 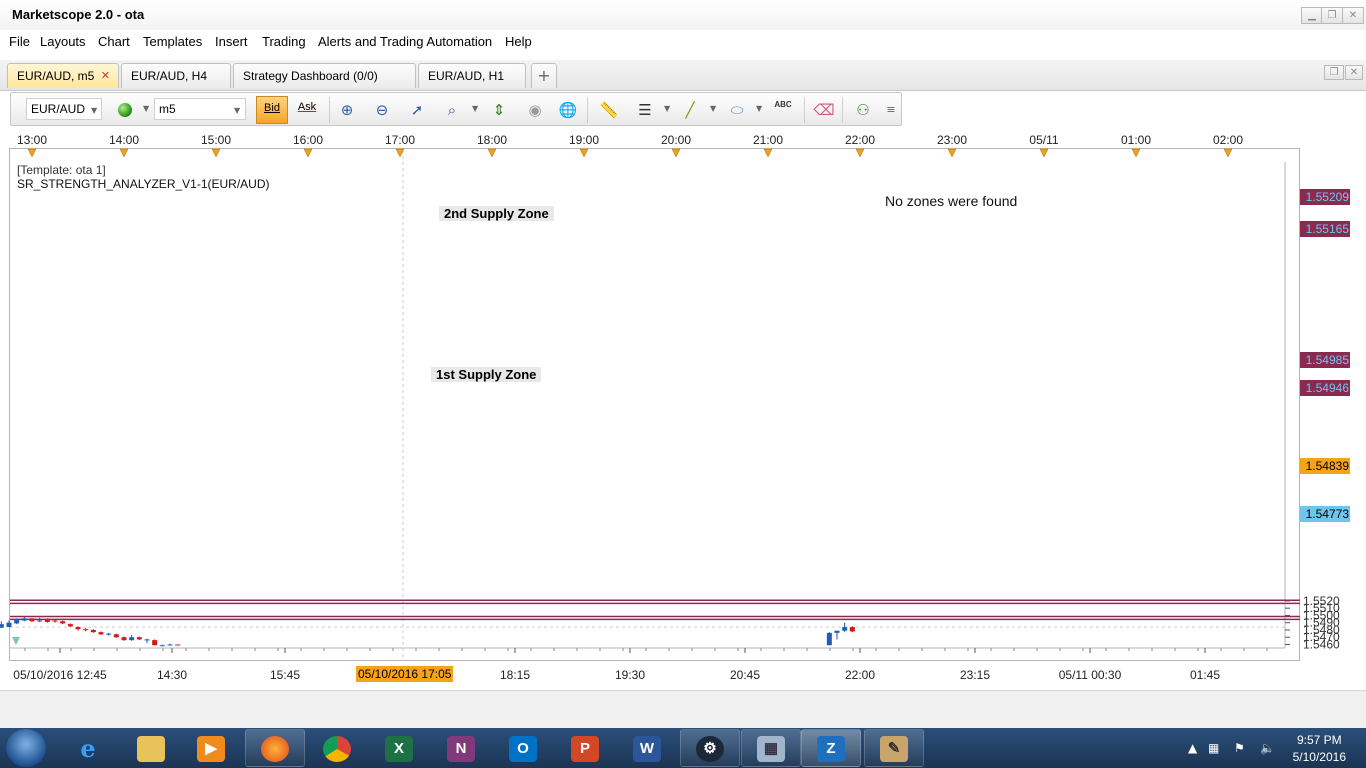 What do you see at coordinates (1136, 140) in the screenshot?
I see `top-time-label: 01:00` at bounding box center [1136, 140].